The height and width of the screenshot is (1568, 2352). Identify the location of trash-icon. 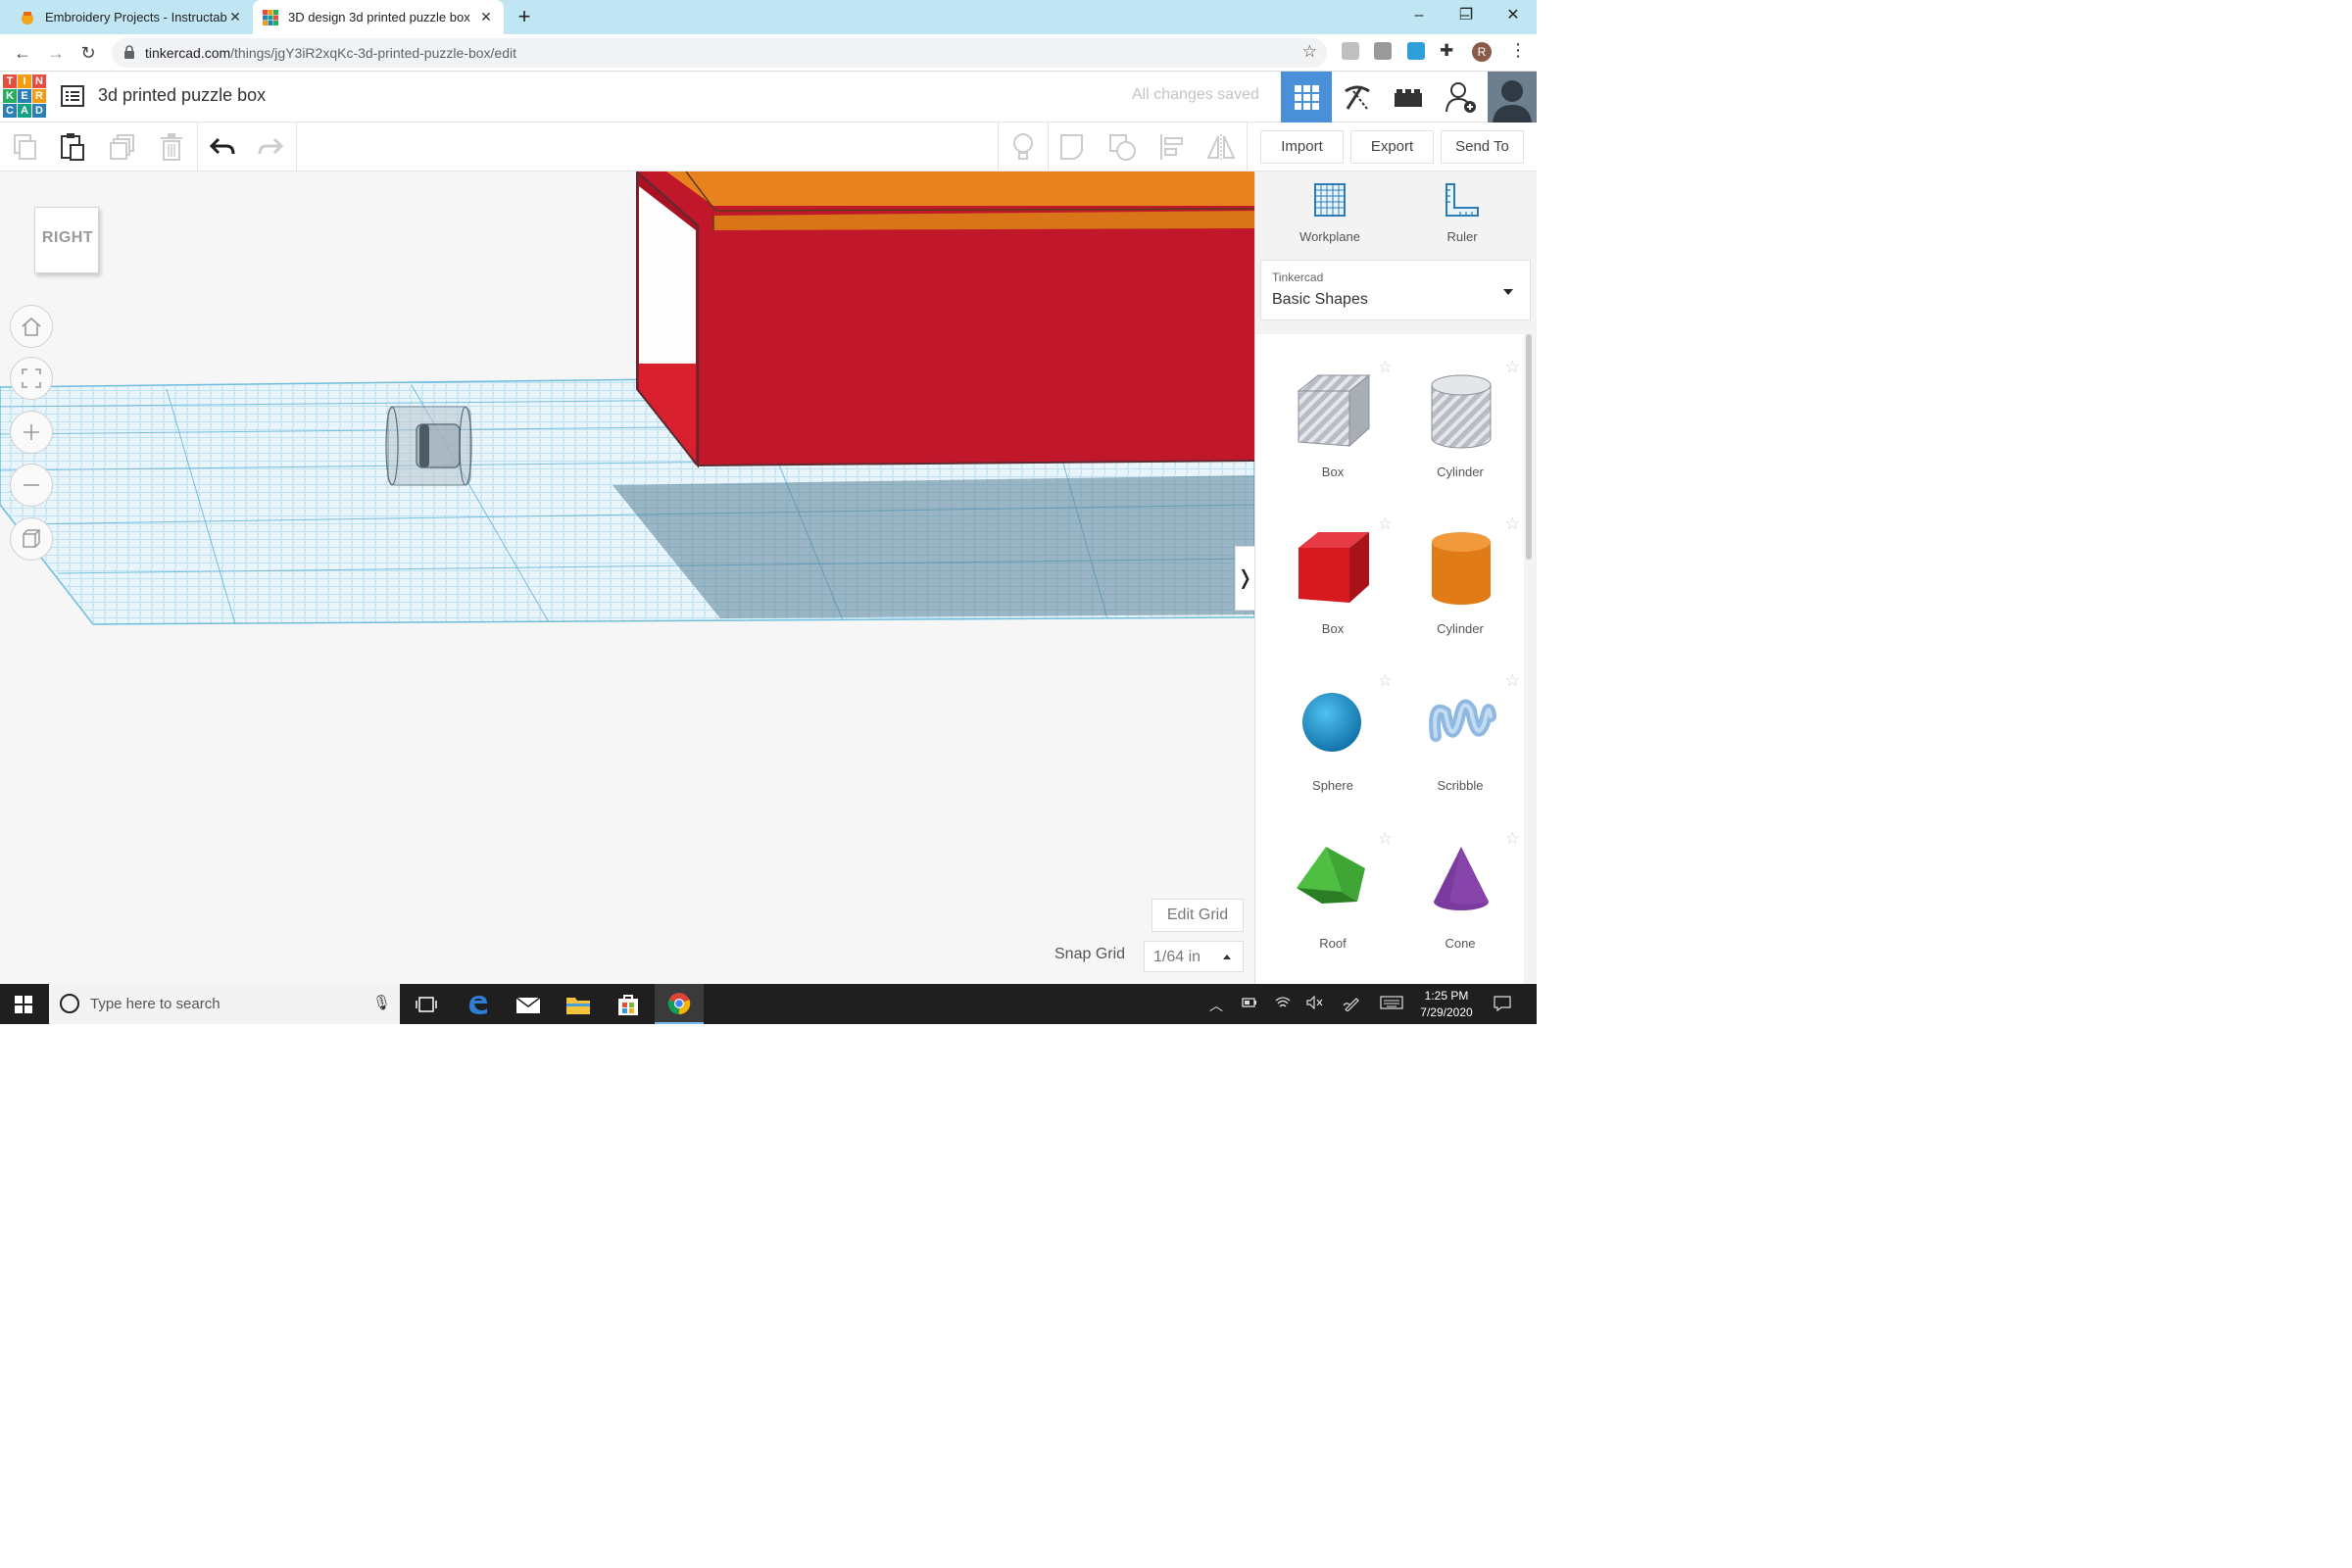
(171, 147).